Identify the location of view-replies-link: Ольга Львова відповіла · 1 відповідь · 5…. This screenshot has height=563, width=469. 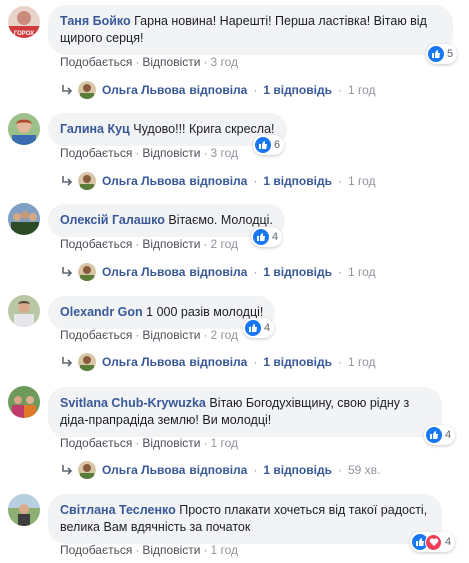
(220, 470).